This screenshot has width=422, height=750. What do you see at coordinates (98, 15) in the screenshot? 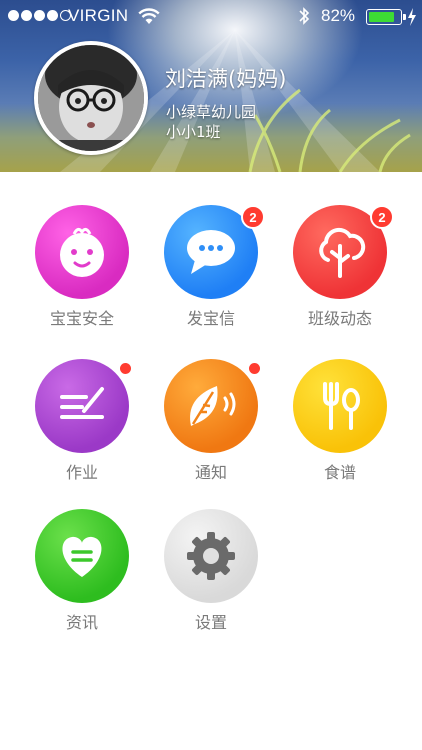
I see `carrier-name: VIRGIN` at bounding box center [98, 15].